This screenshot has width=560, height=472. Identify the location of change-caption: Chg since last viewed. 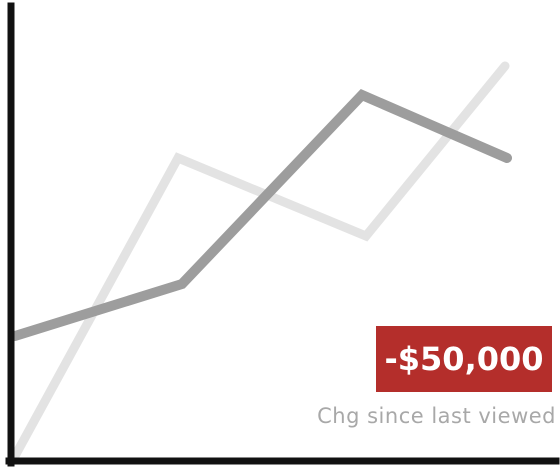
(436, 416).